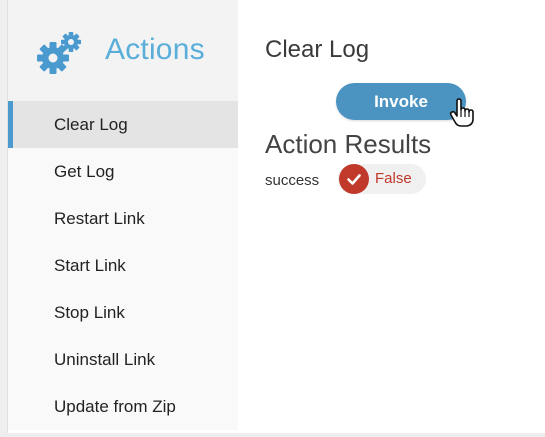 The image size is (545, 437). What do you see at coordinates (123, 312) in the screenshot?
I see `menu-item-stop-link: Stop Link` at bounding box center [123, 312].